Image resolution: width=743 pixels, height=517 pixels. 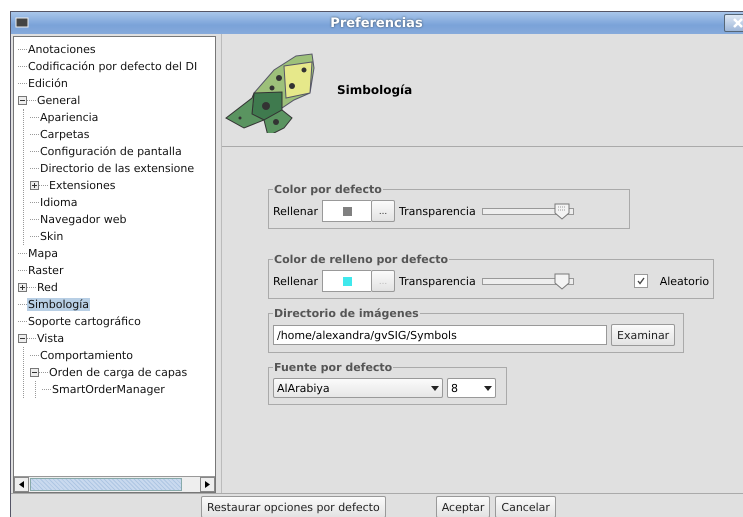 What do you see at coordinates (82, 185) in the screenshot?
I see `tree-item: Extensiones` at bounding box center [82, 185].